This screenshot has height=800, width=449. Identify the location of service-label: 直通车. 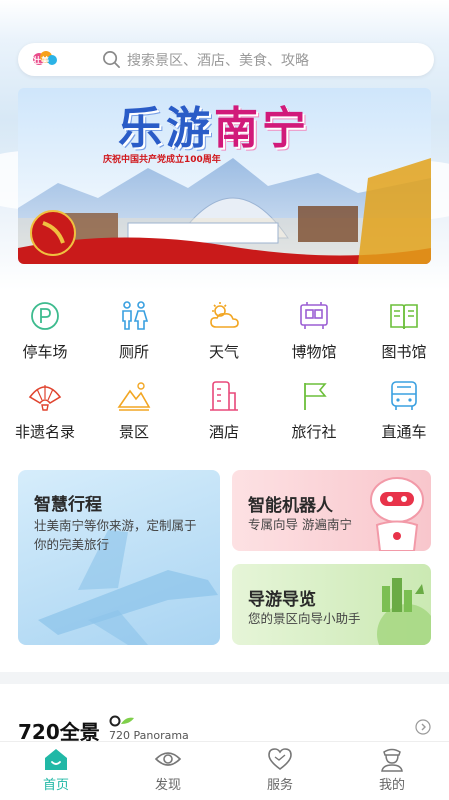
(404, 432).